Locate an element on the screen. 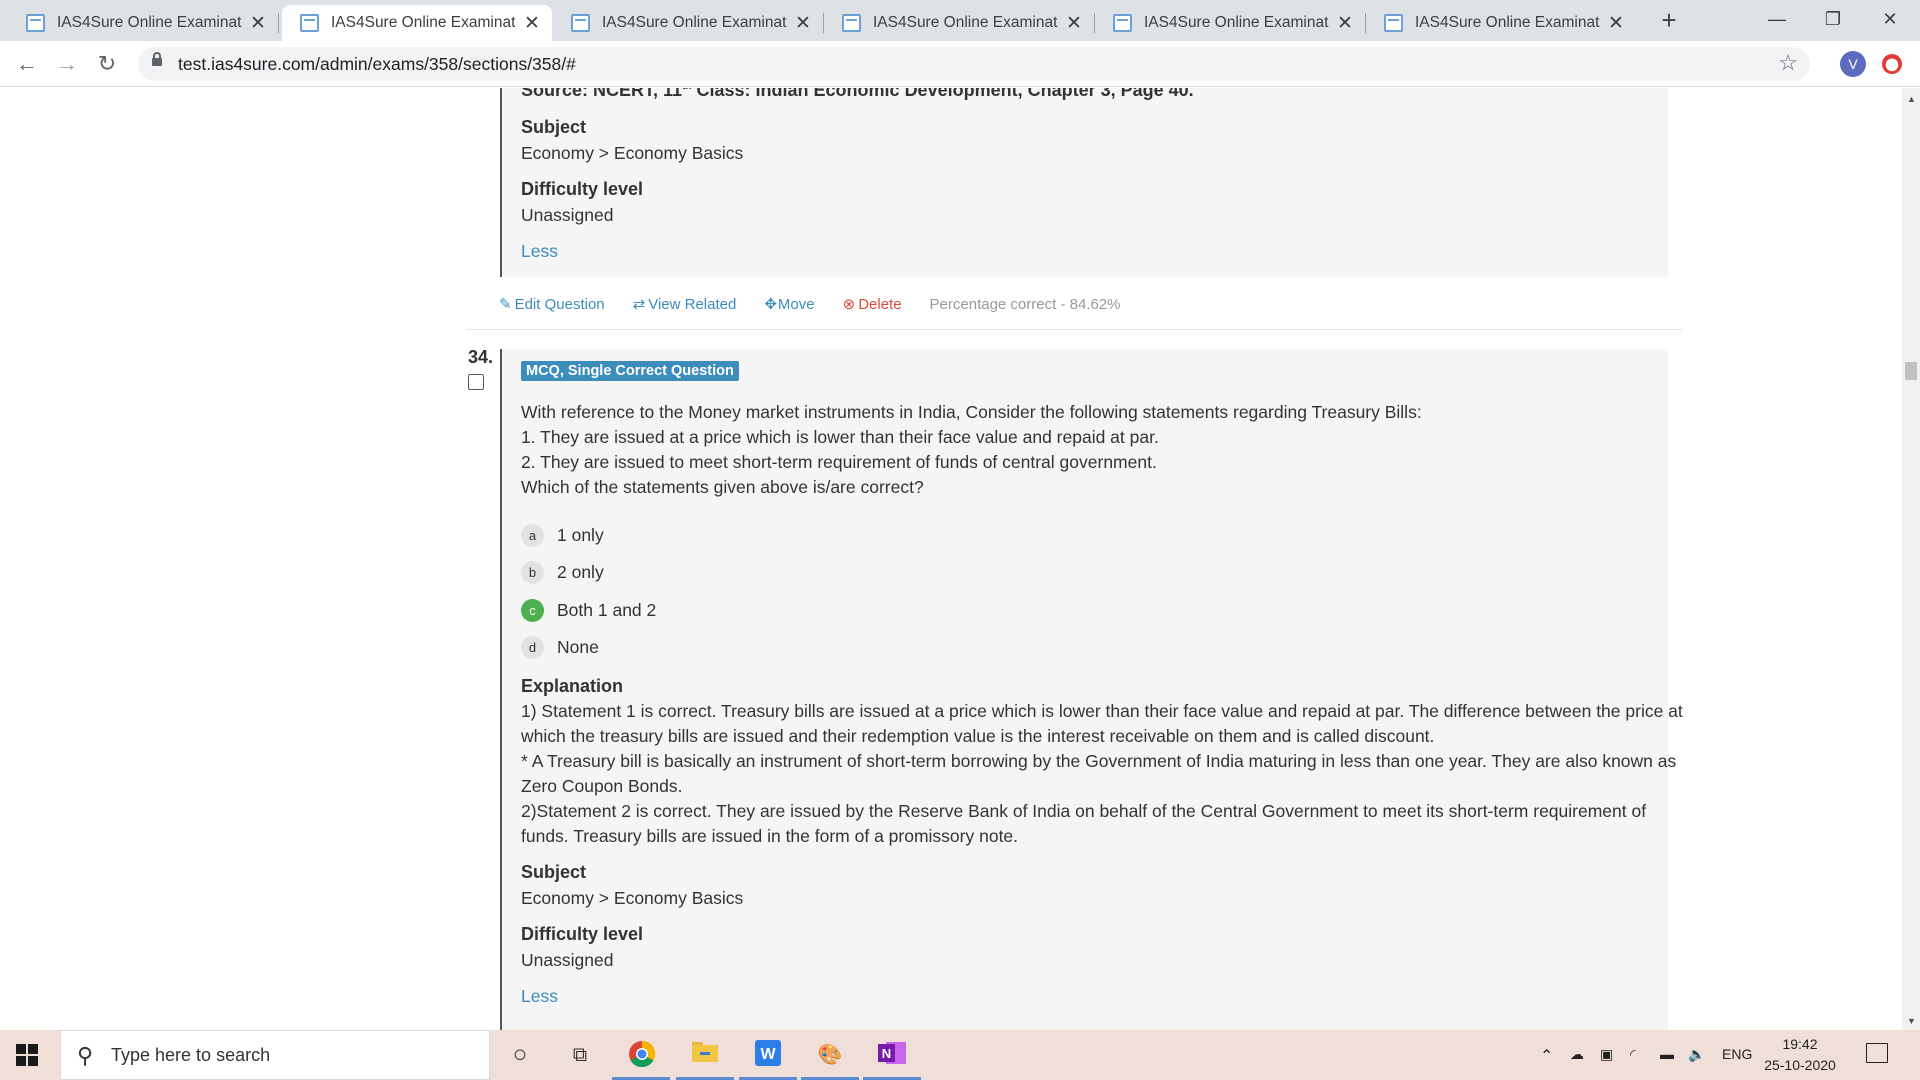 The image size is (1920, 1080). option-text: Both 1 and 2 is located at coordinates (607, 610).